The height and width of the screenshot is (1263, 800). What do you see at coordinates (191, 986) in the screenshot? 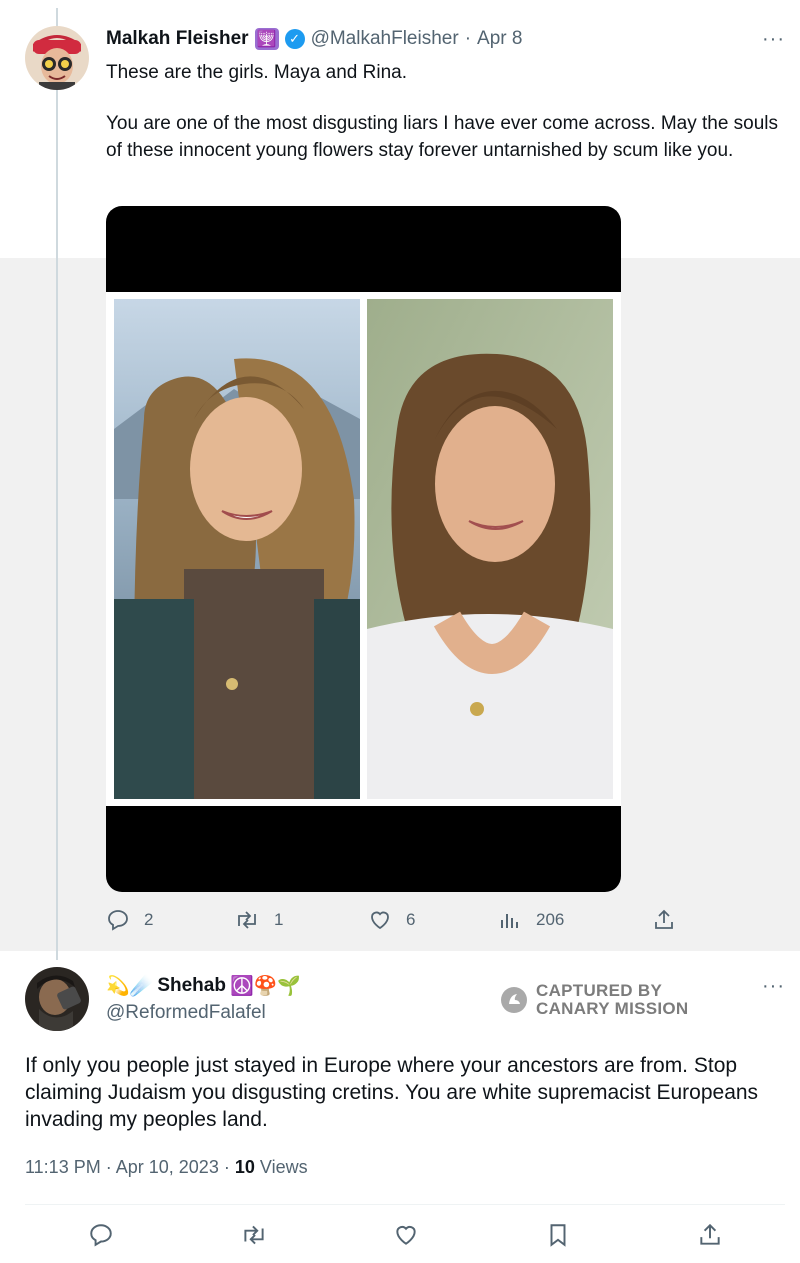
I see `display-name: Shehab` at bounding box center [191, 986].